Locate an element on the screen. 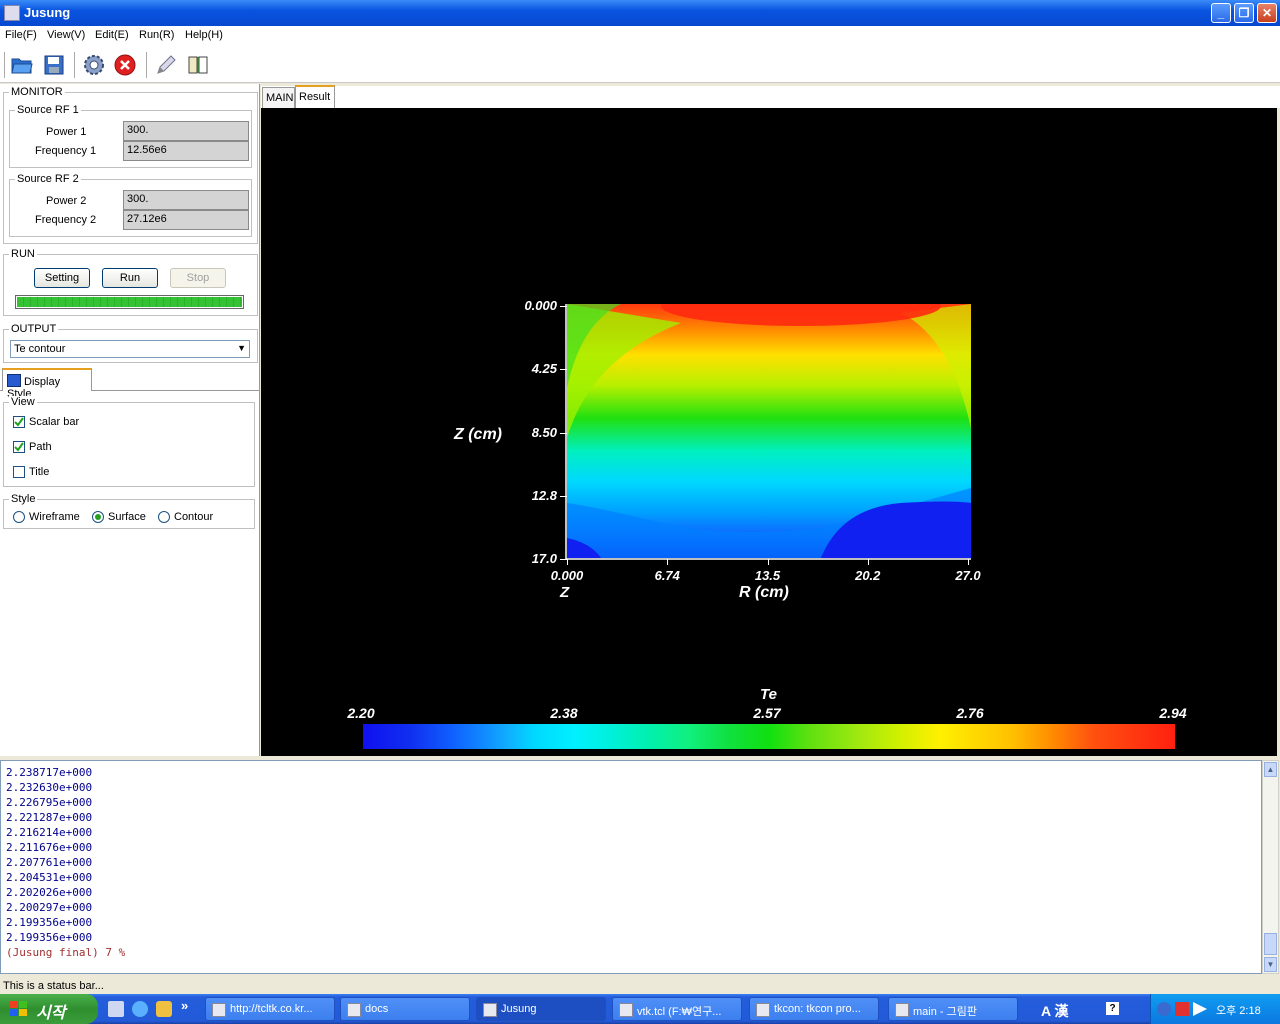 The width and height of the screenshot is (1280, 1024). y-tick-label: 4.25 is located at coordinates (544, 369).